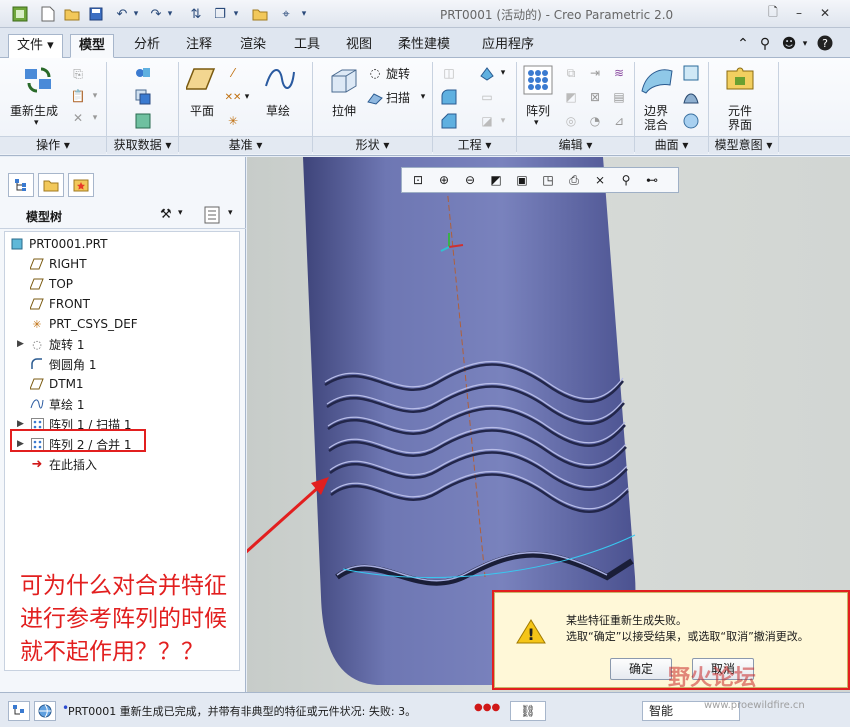 The height and width of the screenshot is (727, 850). What do you see at coordinates (528, 711) in the screenshot?
I see `find-icon: ⛓` at bounding box center [528, 711].